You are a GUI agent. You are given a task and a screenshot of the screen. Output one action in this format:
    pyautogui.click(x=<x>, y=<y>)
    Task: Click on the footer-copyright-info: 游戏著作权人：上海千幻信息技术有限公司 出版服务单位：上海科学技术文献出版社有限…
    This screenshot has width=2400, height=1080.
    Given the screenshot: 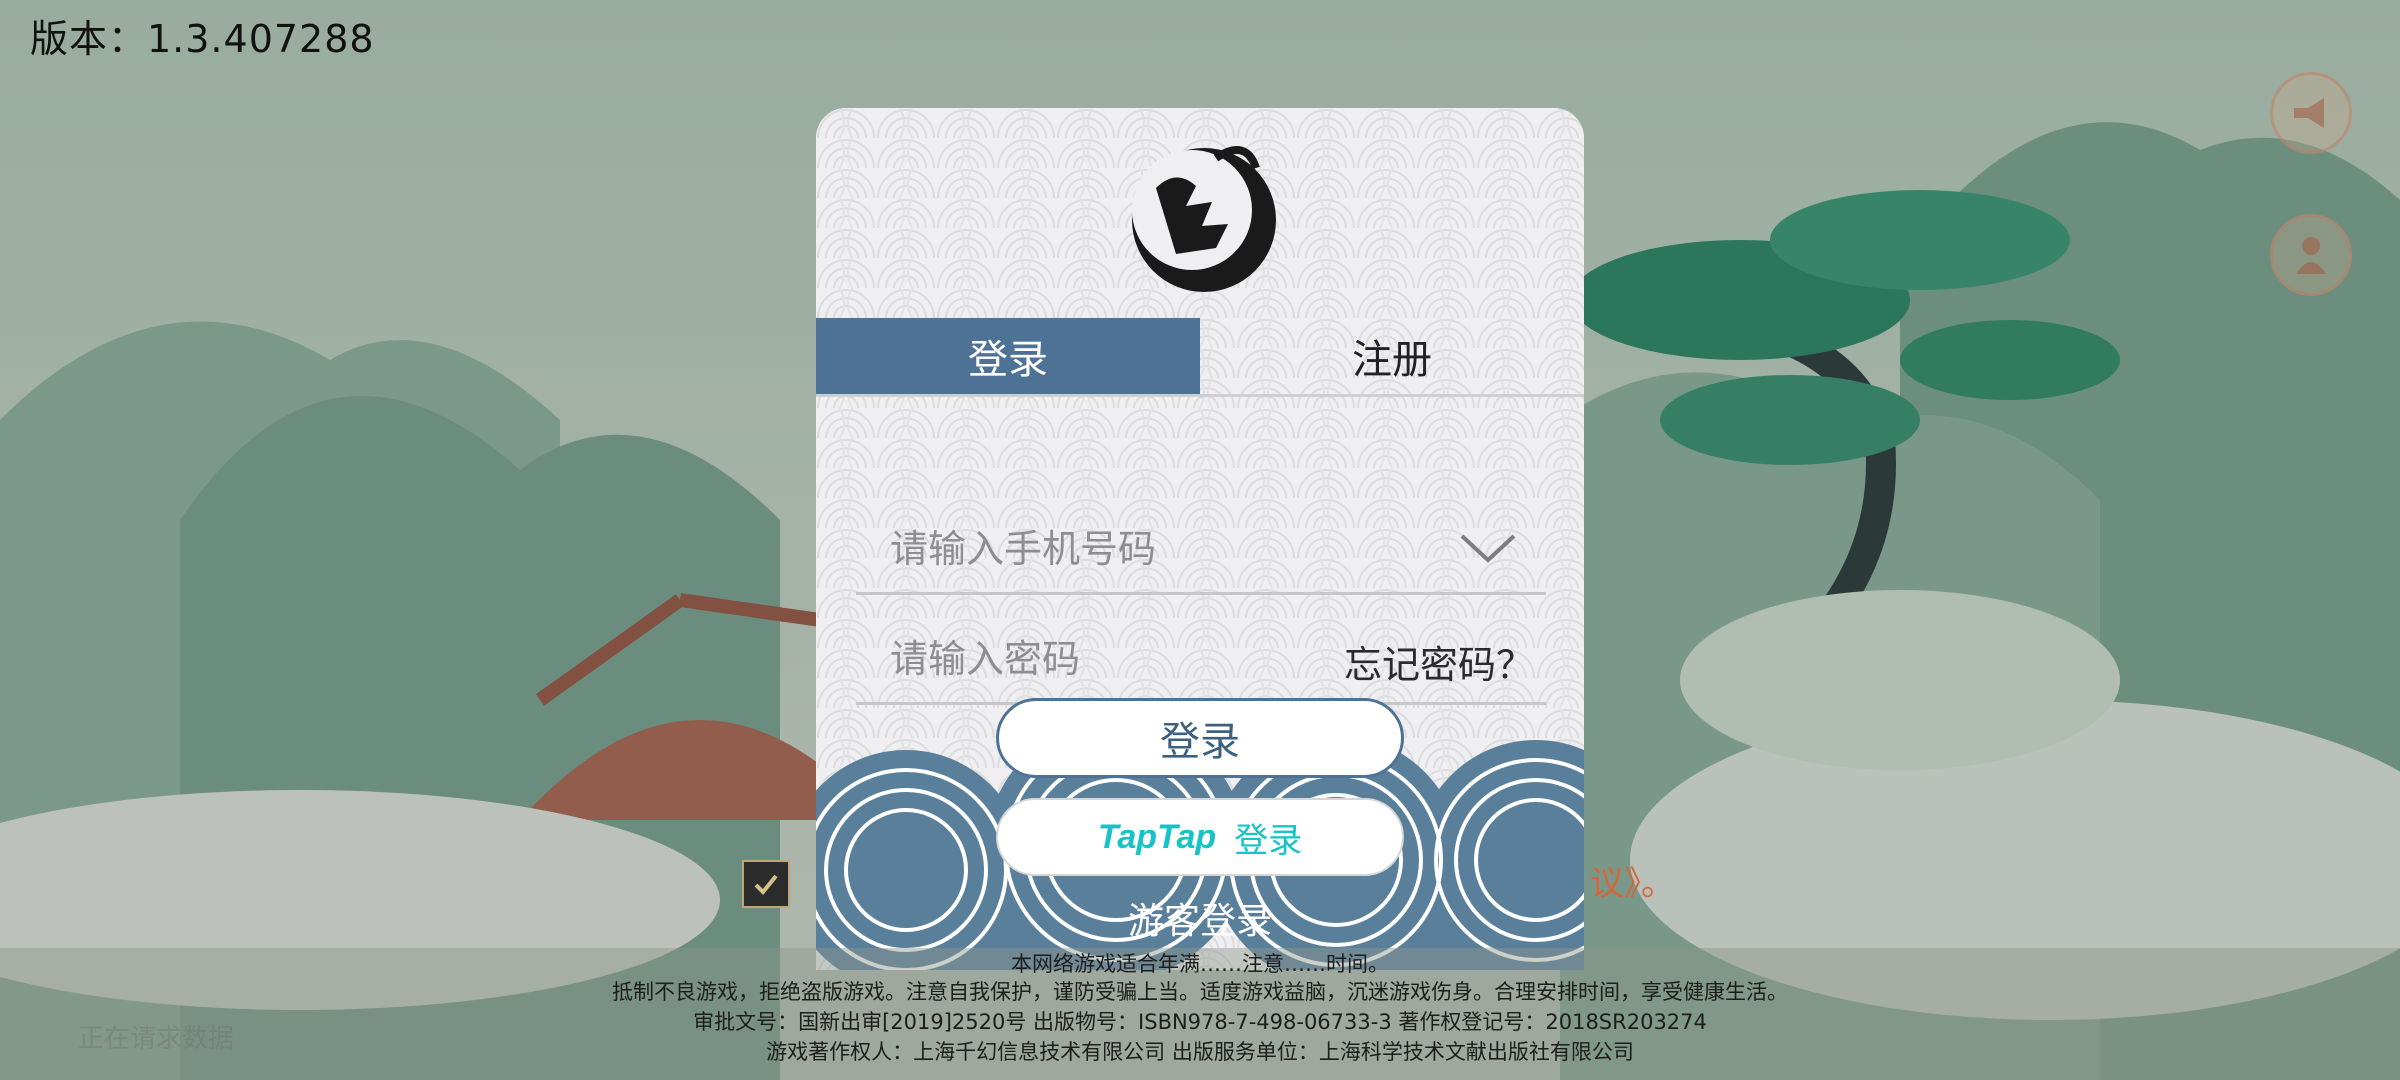 What is the action you would take?
    pyautogui.click(x=1200, y=1052)
    